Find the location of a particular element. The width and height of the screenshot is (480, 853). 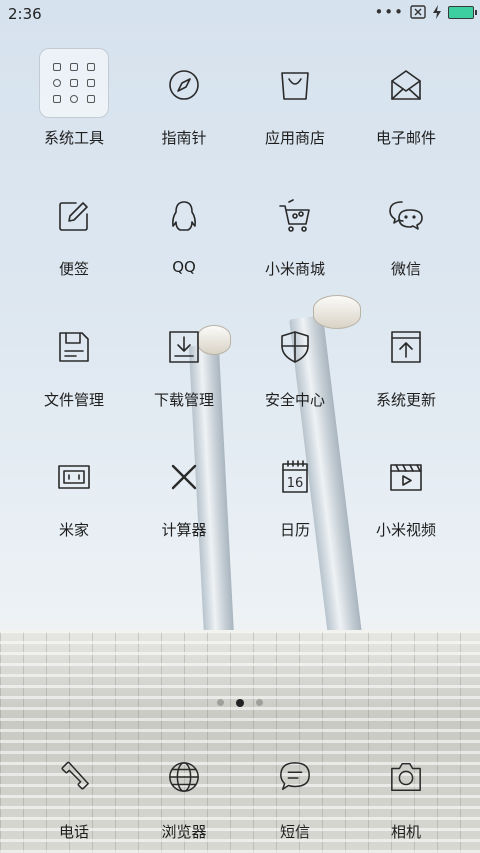

app-security-center: 安全中心 is located at coordinates (295, 369).